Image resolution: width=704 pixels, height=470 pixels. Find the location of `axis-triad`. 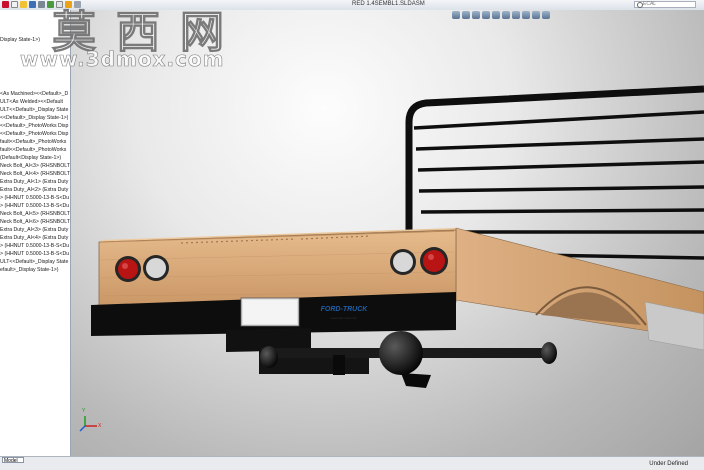

axis-triad is located at coordinates (88, 424).